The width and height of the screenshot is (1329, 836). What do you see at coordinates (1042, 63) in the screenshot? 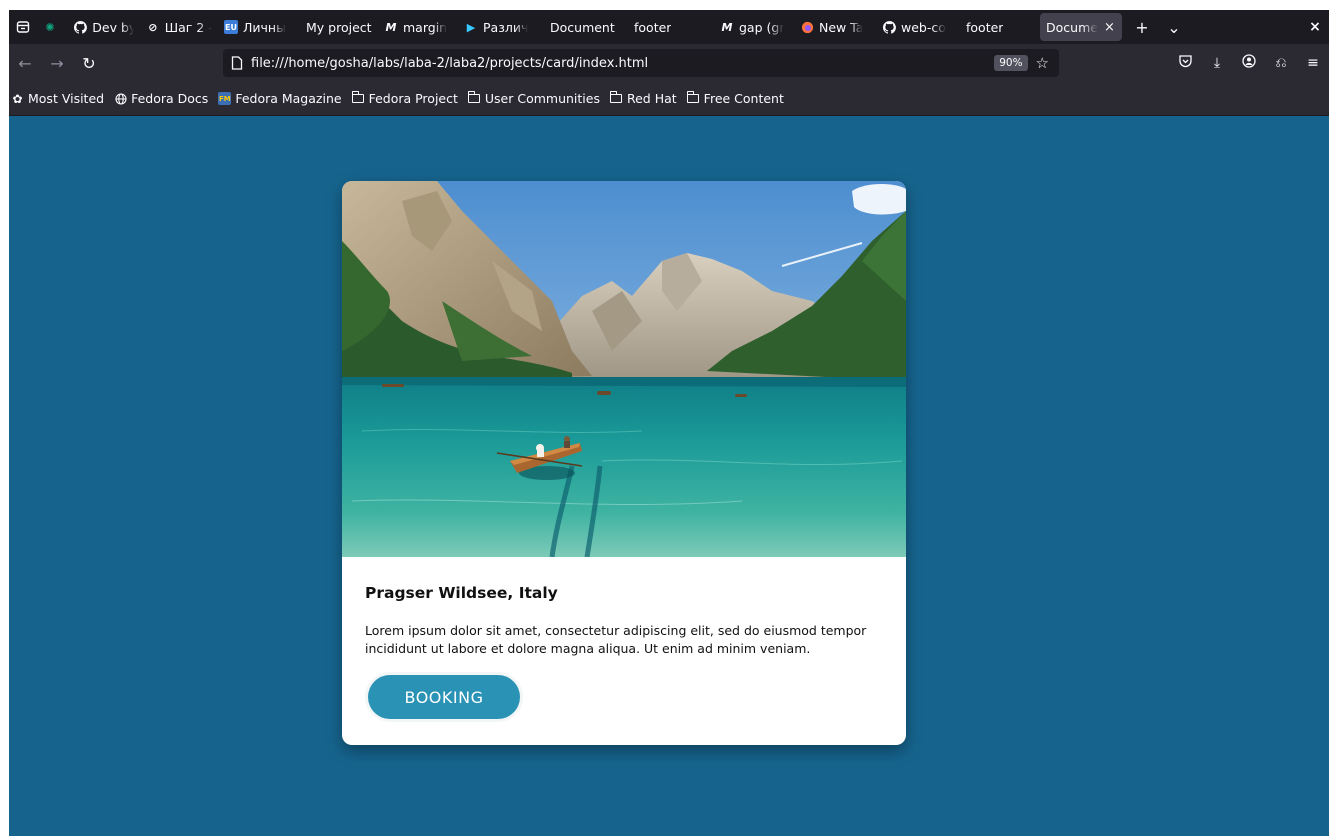
I see `bookmark-star-icon: ☆` at bounding box center [1042, 63].